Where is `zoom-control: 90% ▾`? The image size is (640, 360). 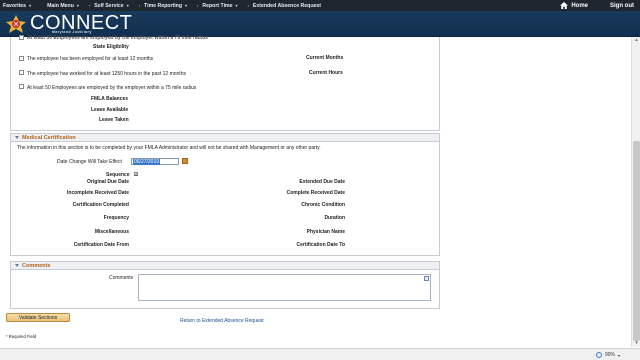
zoom-control: 90% ▾ is located at coordinates (607, 355).